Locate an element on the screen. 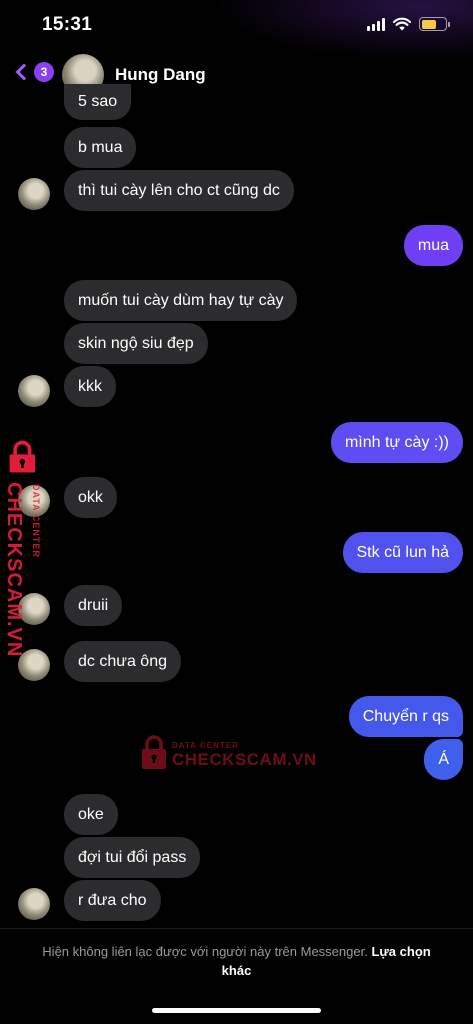 The height and width of the screenshot is (1024, 473). message-bubble-outgoing: Chuyển r qs is located at coordinates (405, 716).